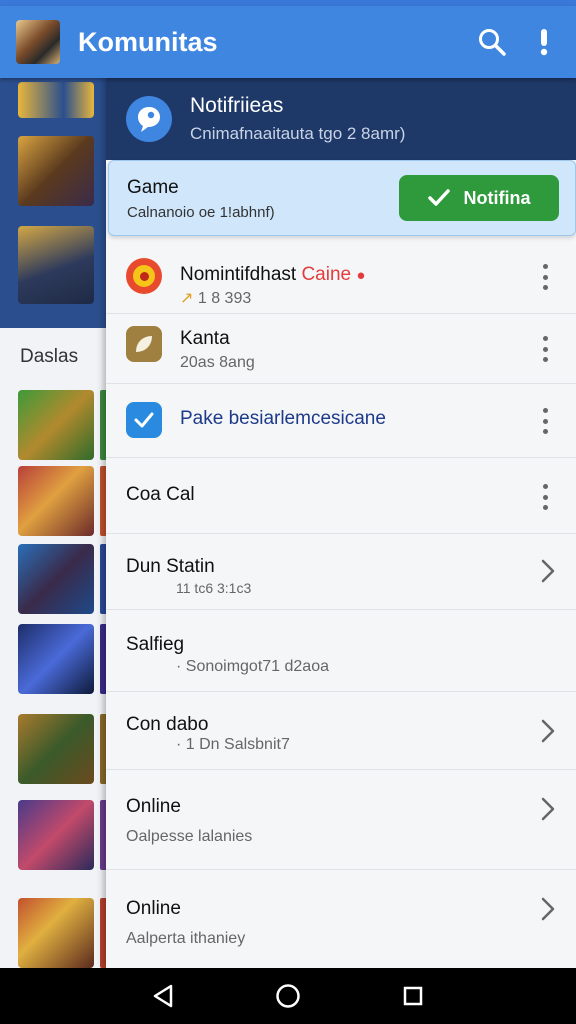 This screenshot has height=1024, width=576. What do you see at coordinates (216, 298) in the screenshot?
I see `list-item-meta: ↗ 1 8 393` at bounding box center [216, 298].